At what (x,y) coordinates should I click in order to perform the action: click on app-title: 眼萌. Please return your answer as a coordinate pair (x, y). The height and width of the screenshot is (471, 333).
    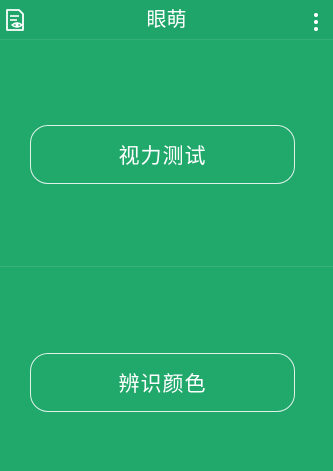
    Looking at the image, I should click on (166, 19).